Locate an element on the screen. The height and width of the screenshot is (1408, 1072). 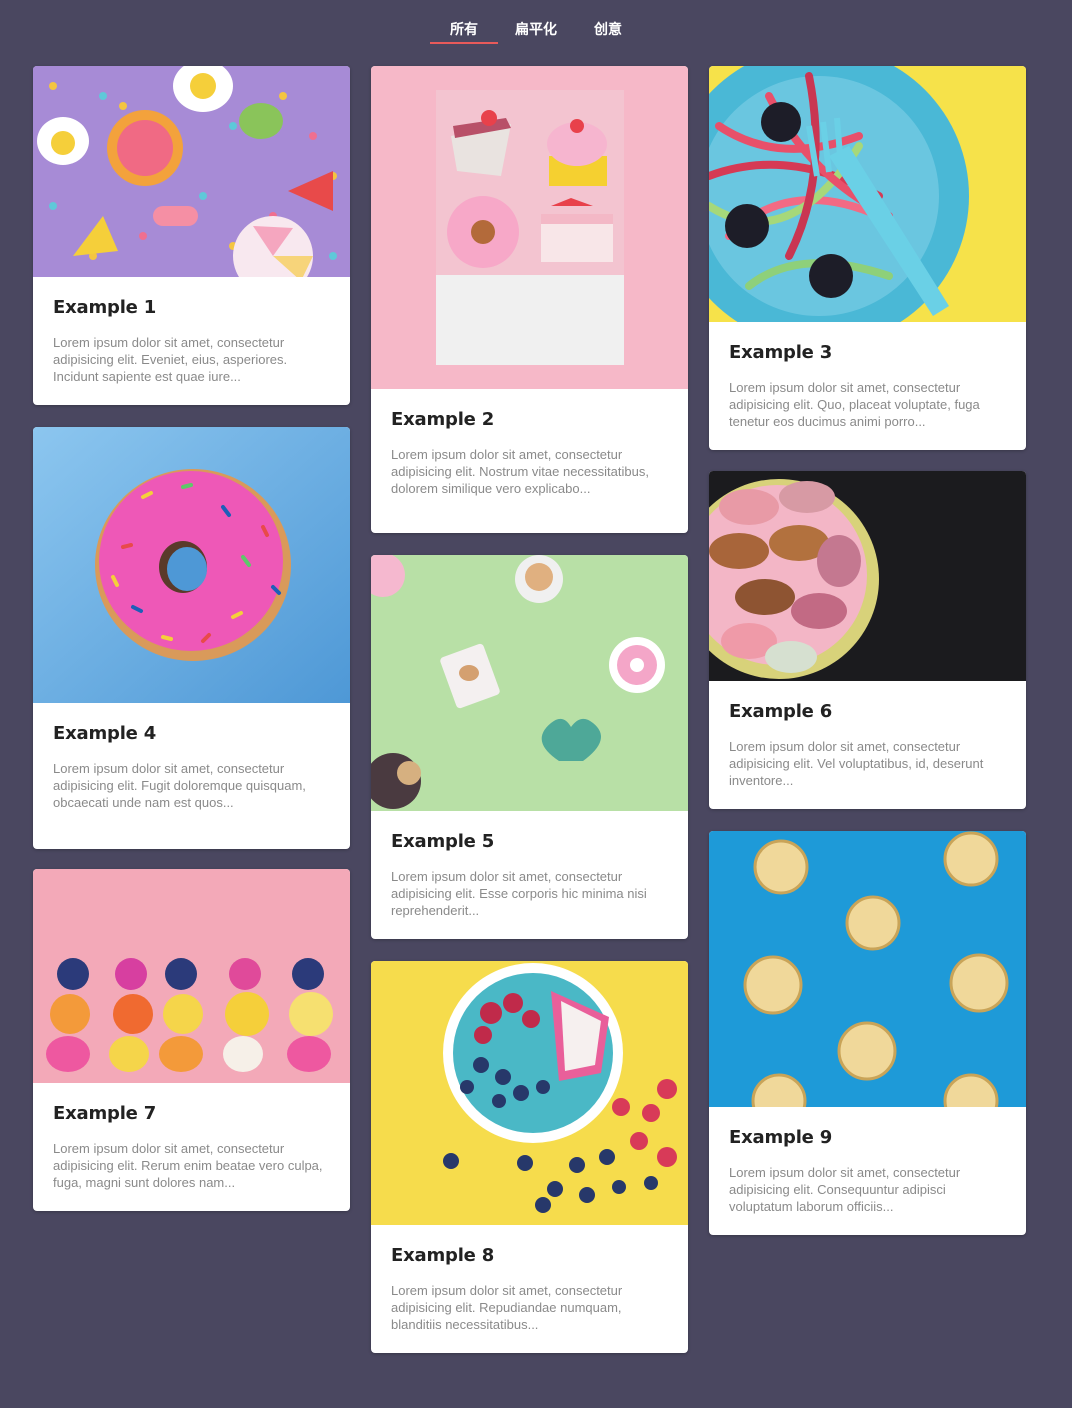
card-title: Example 3 is located at coordinates (781, 352).